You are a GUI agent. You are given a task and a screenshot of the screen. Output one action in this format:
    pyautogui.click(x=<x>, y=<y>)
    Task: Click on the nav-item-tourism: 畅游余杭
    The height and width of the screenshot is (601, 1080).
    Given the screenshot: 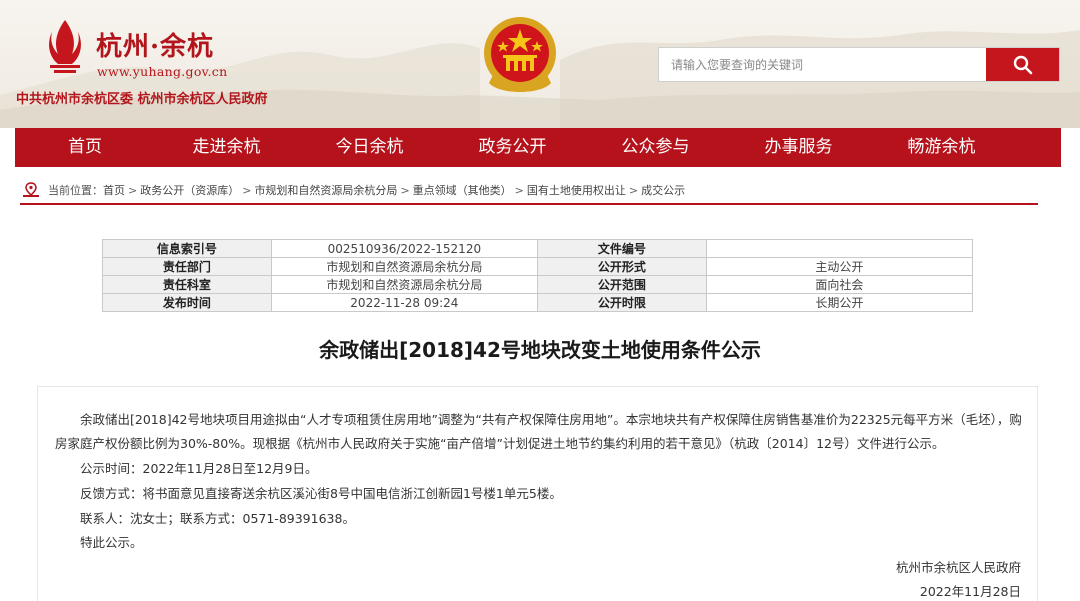 What is the action you would take?
    pyautogui.click(x=941, y=147)
    